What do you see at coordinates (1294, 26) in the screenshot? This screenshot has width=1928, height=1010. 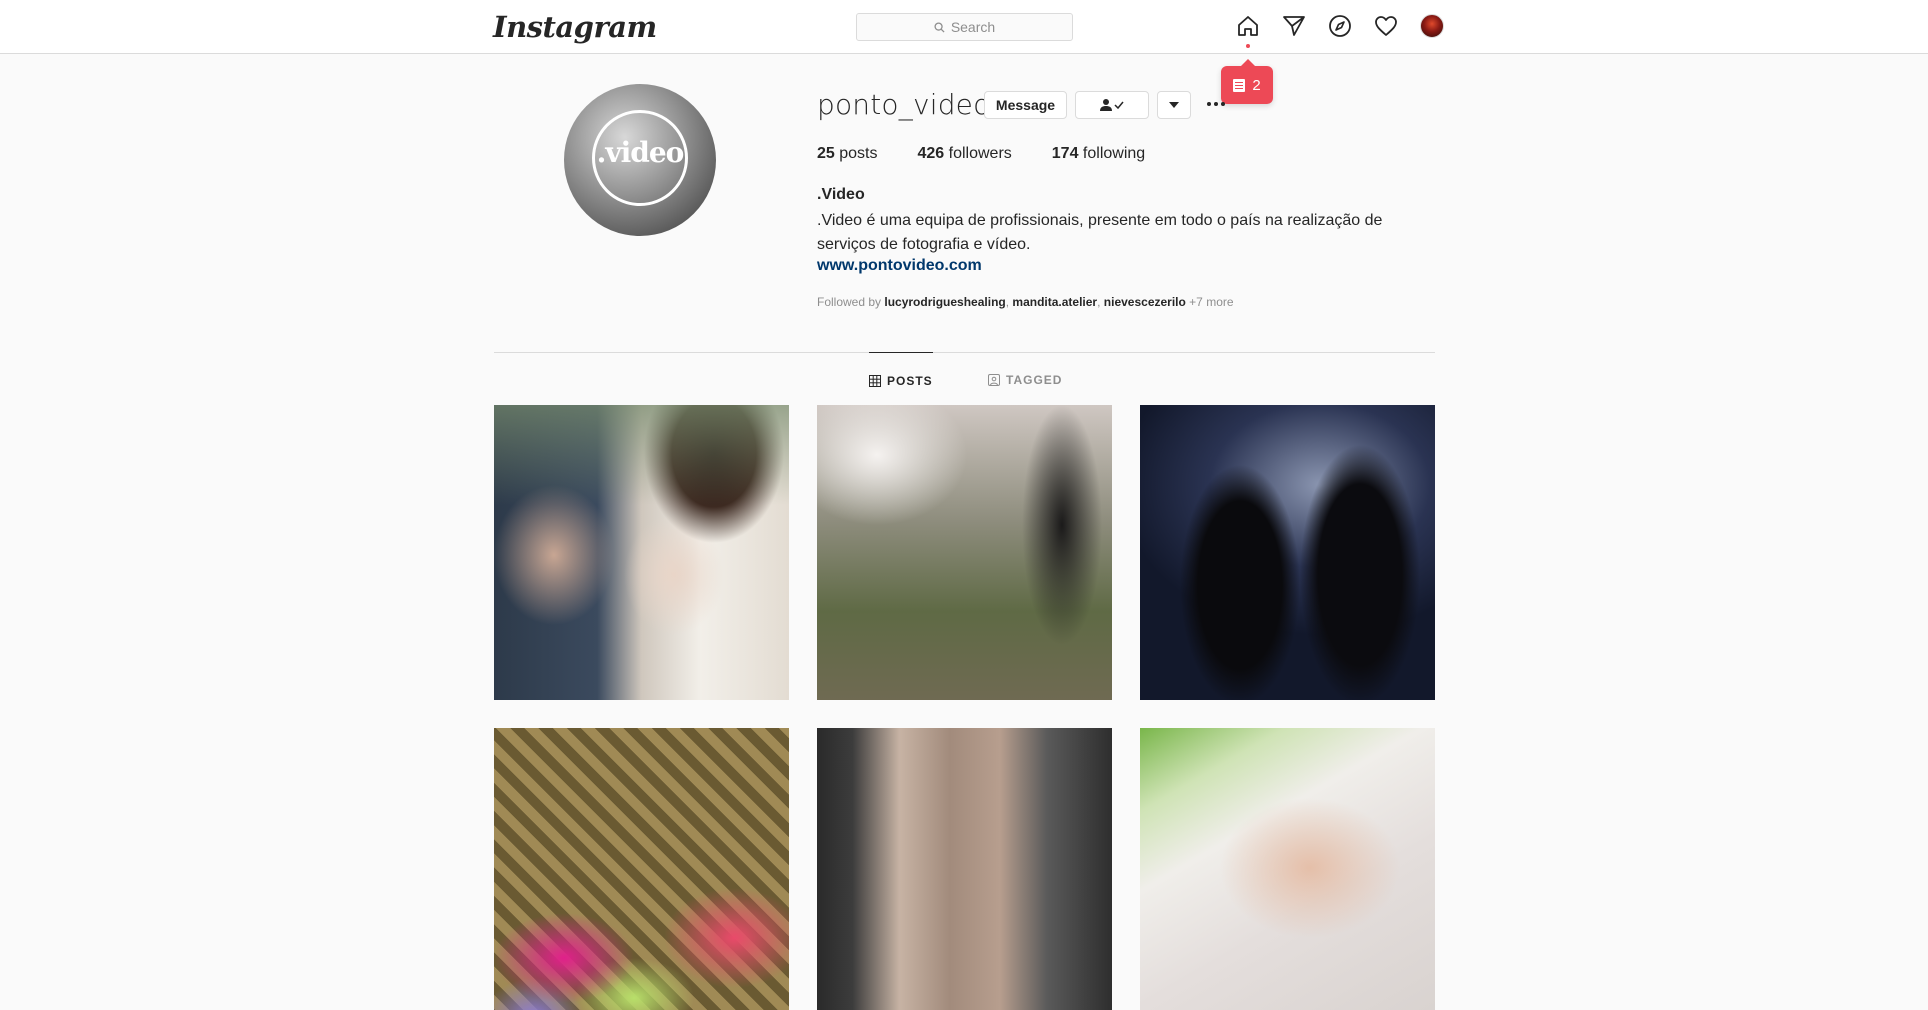 I see `direct-icon` at bounding box center [1294, 26].